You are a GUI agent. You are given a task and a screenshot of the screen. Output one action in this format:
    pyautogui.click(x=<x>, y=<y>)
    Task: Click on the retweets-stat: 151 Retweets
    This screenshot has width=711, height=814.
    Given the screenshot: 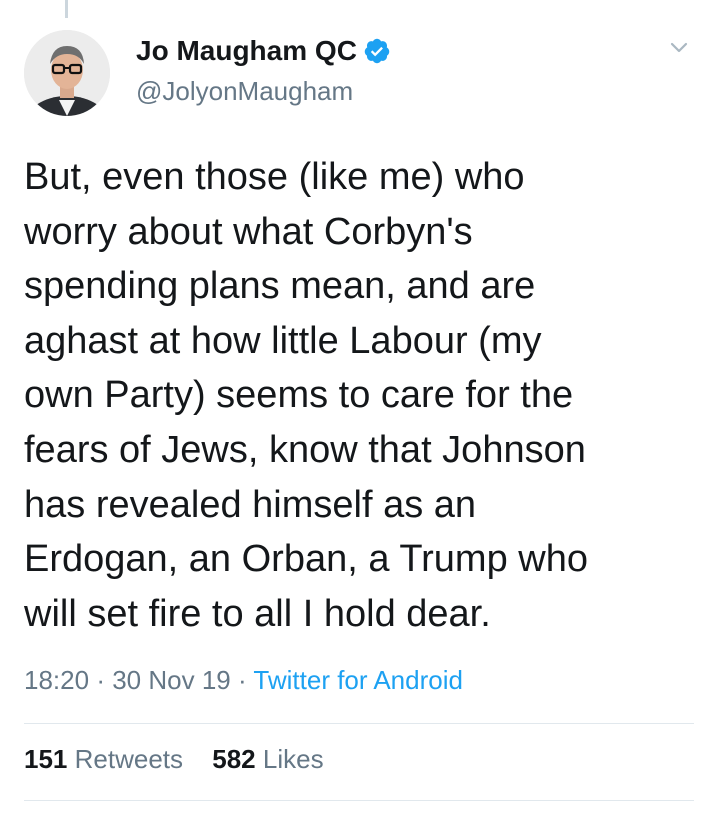 What is the action you would take?
    pyautogui.click(x=107, y=759)
    